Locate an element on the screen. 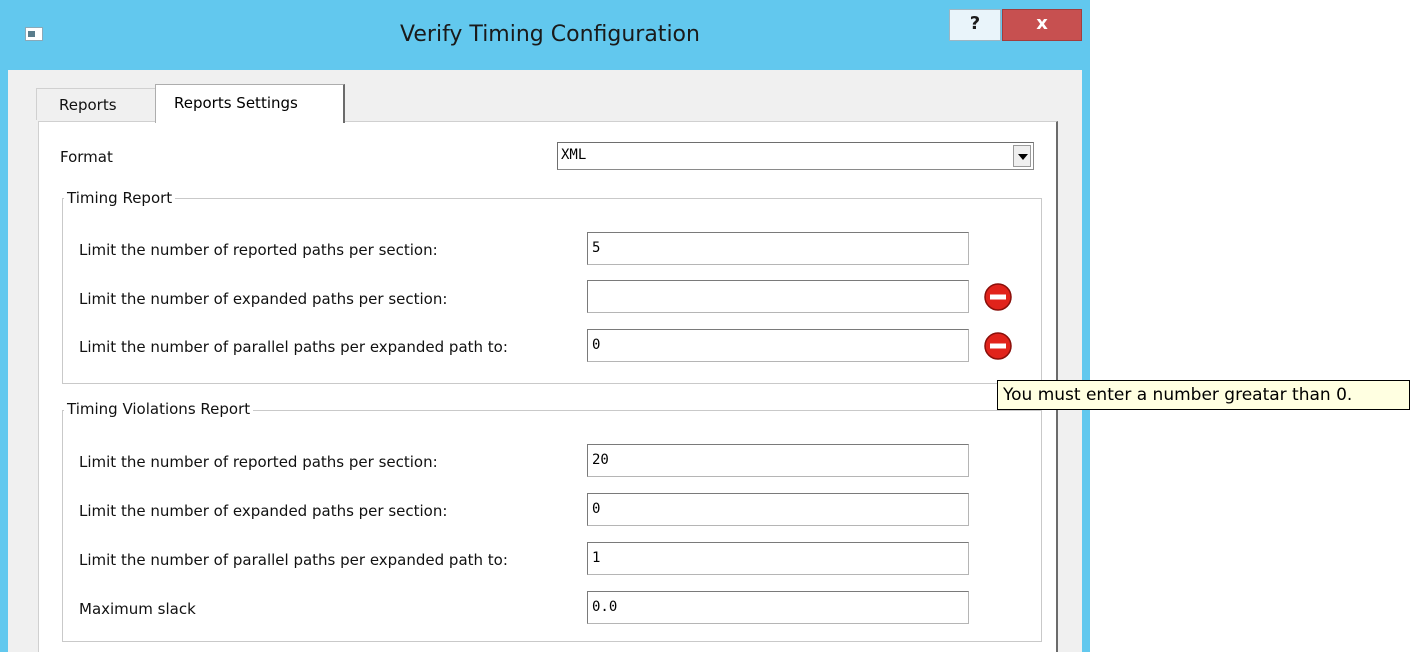  validation-tooltip: You must enter a number greatar than 0. is located at coordinates (1203, 395).